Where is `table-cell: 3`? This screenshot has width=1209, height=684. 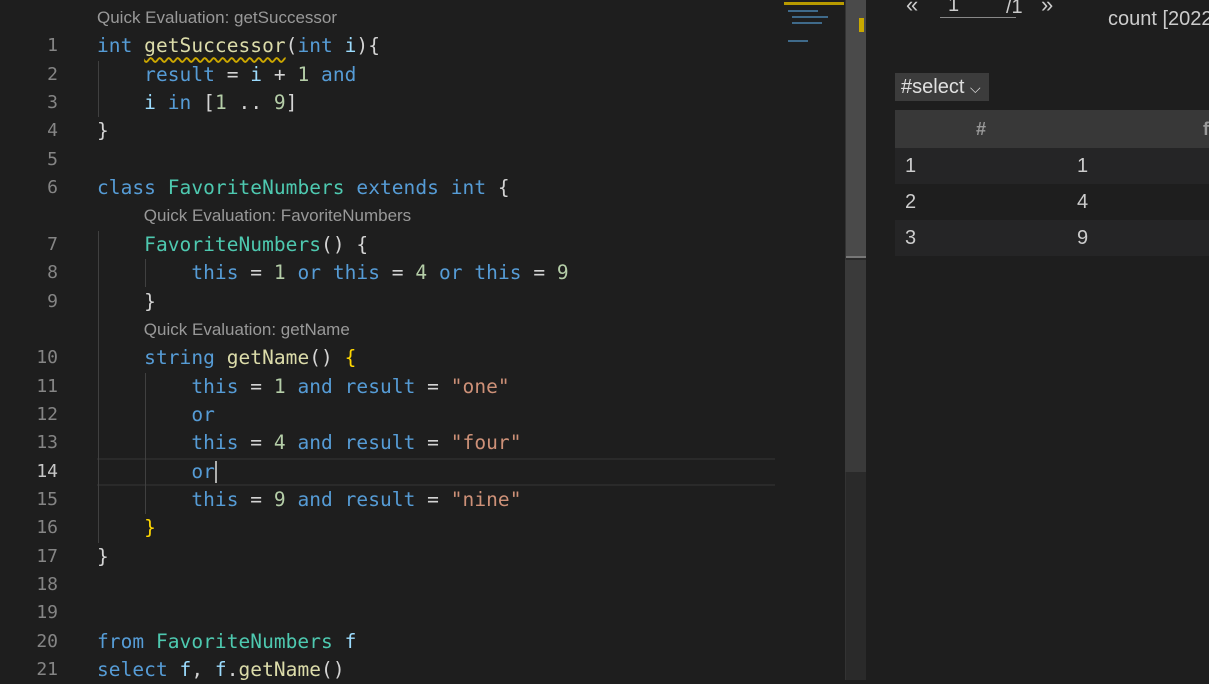
table-cell: 3 is located at coordinates (981, 238).